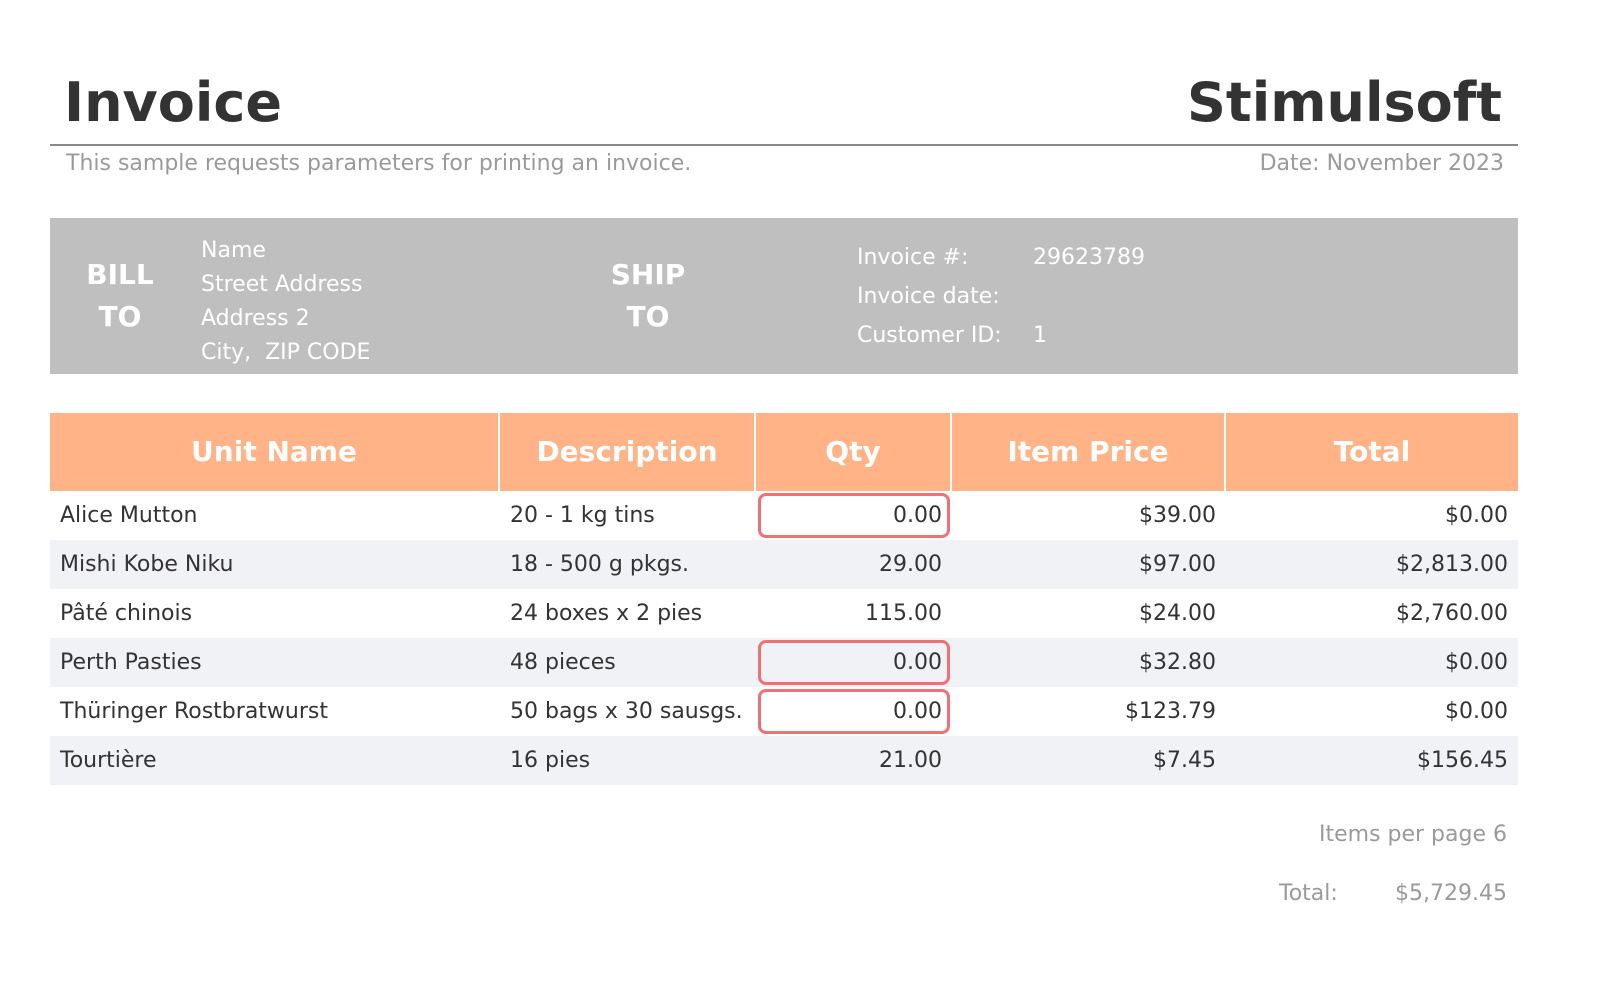 This screenshot has width=1600, height=1000. I want to click on invoice-date-row: Invoice date:, so click(1107, 296).